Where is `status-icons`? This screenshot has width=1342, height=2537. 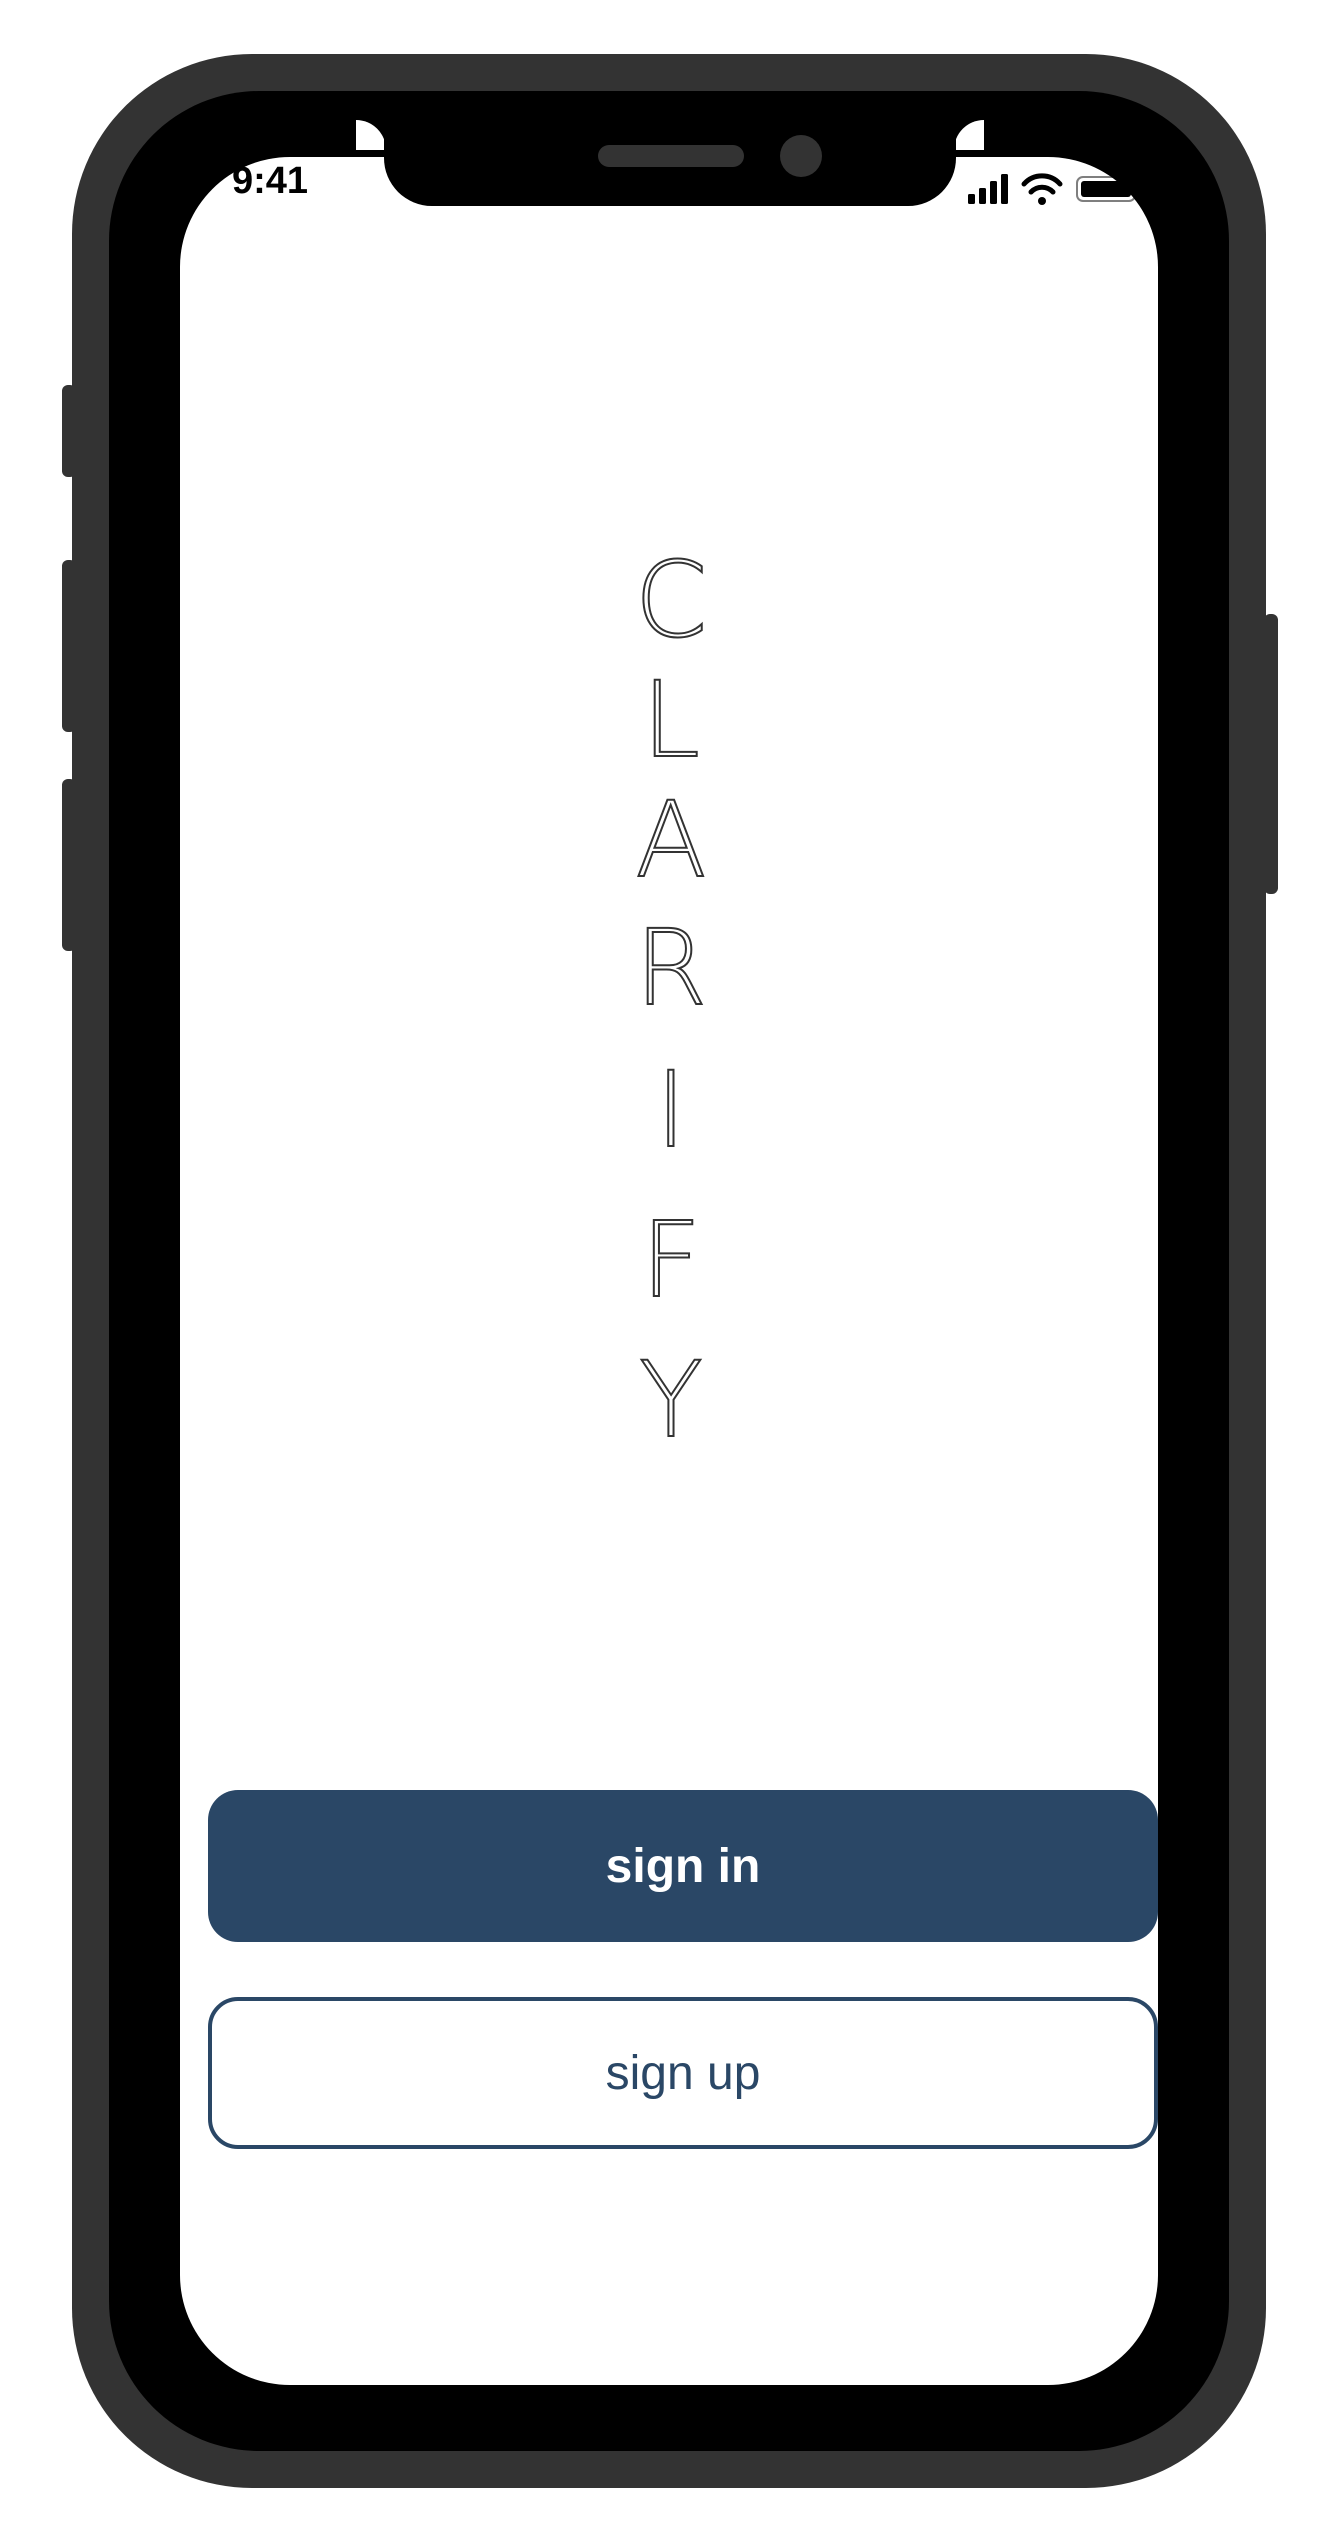
status-icons is located at coordinates (1068, 188).